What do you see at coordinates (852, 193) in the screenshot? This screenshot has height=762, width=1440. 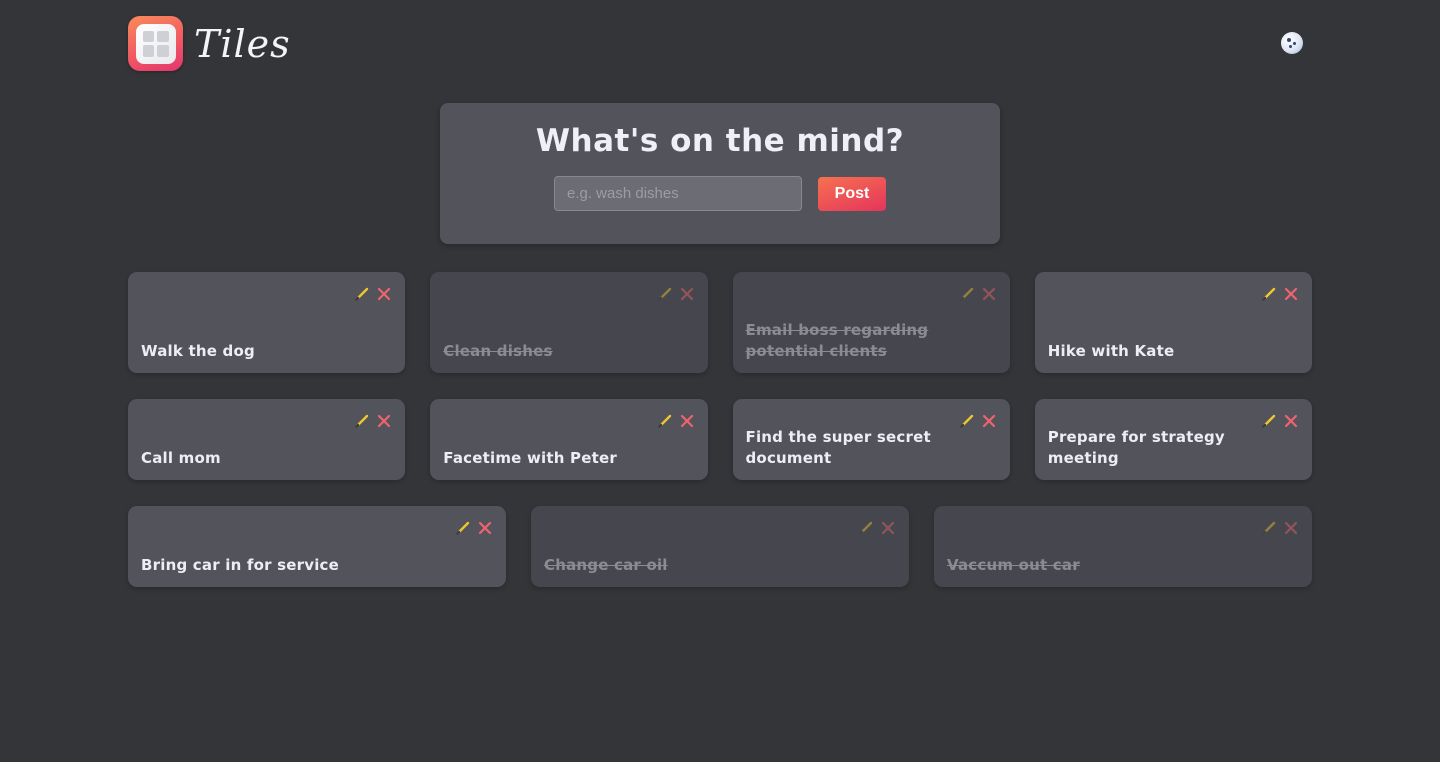 I see `post-button: Post` at bounding box center [852, 193].